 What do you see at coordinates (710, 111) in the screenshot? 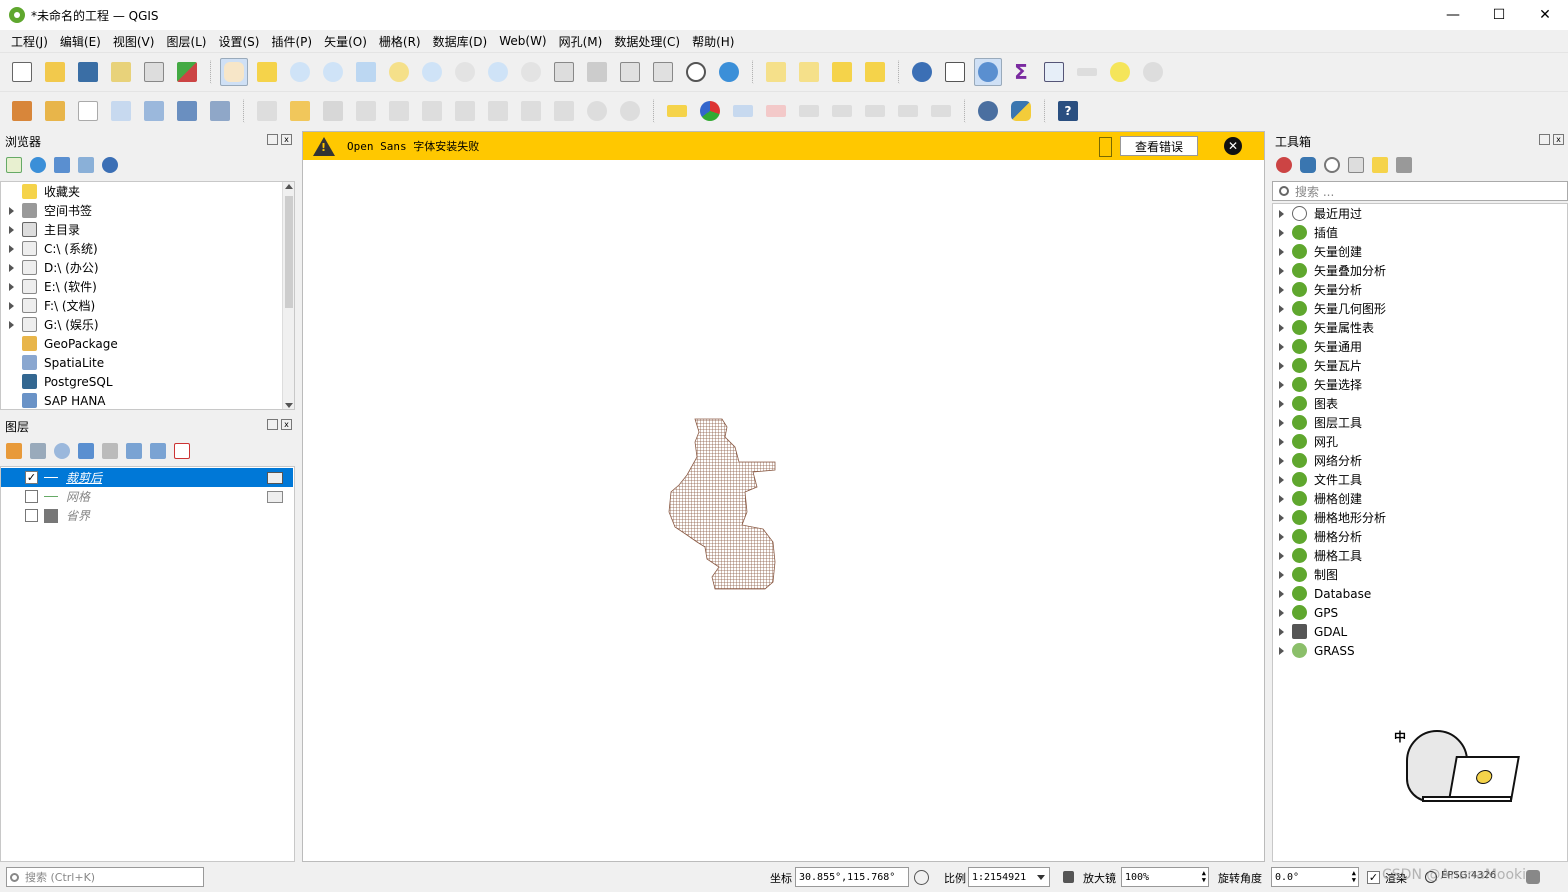
I see `diagram-button` at bounding box center [710, 111].